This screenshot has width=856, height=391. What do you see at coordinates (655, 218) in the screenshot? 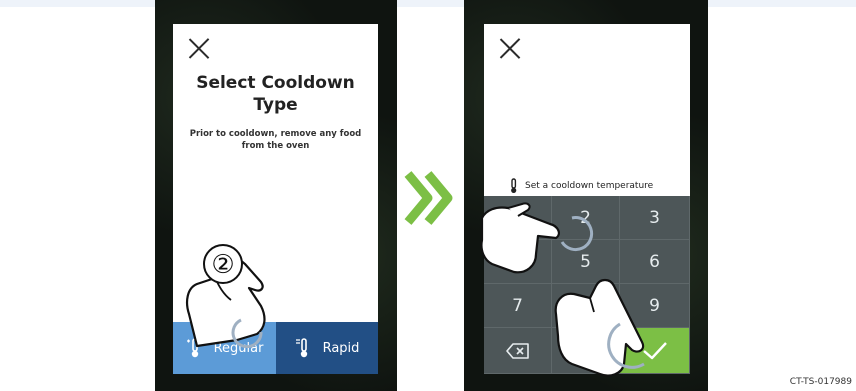
I see `key-3: 3` at bounding box center [655, 218].